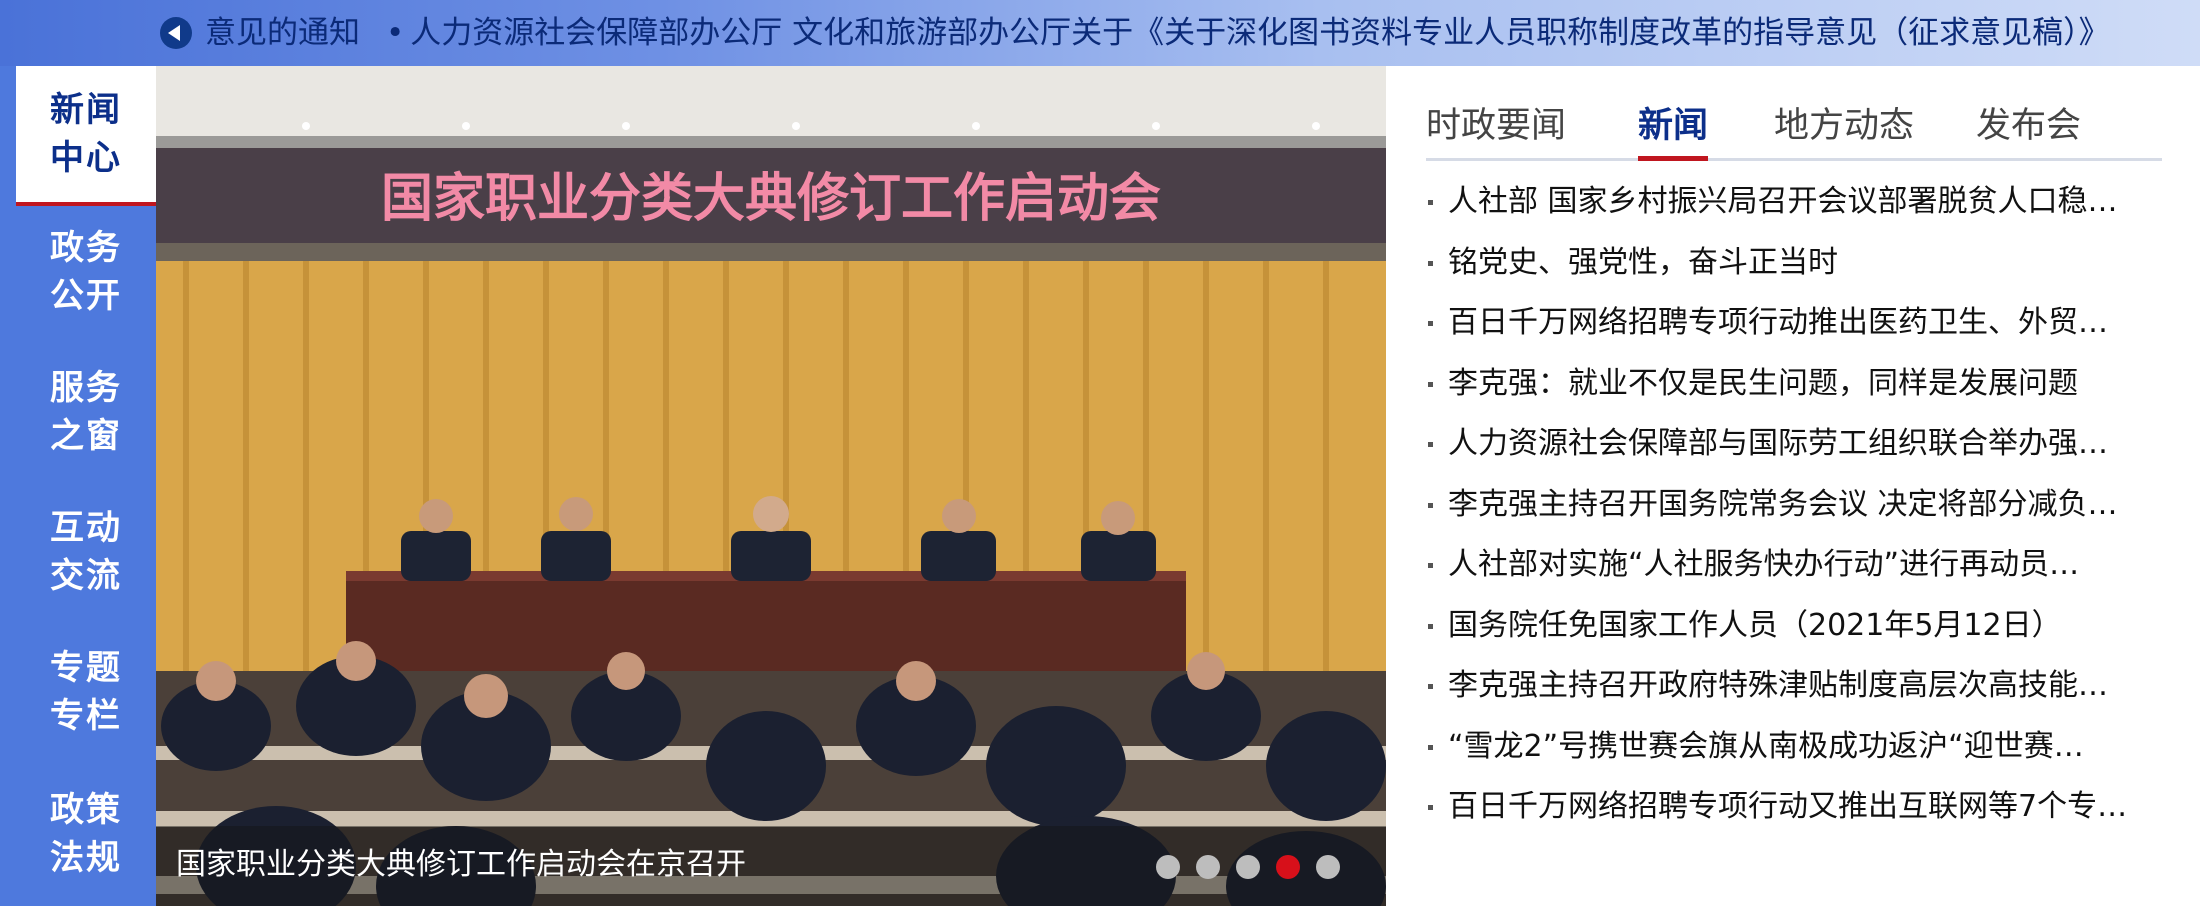 Image resolution: width=2200 pixels, height=906 pixels. What do you see at coordinates (86, 528) in the screenshot?
I see `nav-item-label: 互动` at bounding box center [86, 528].